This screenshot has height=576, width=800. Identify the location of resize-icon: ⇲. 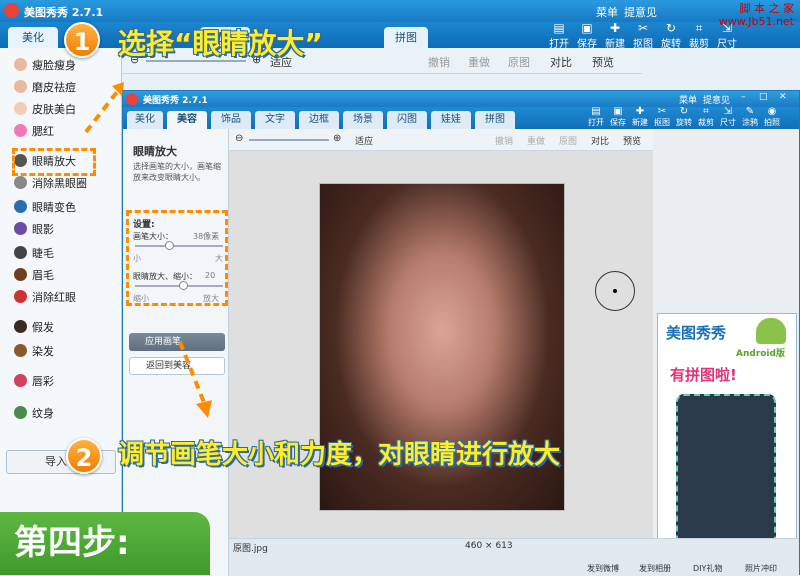
(728, 111).